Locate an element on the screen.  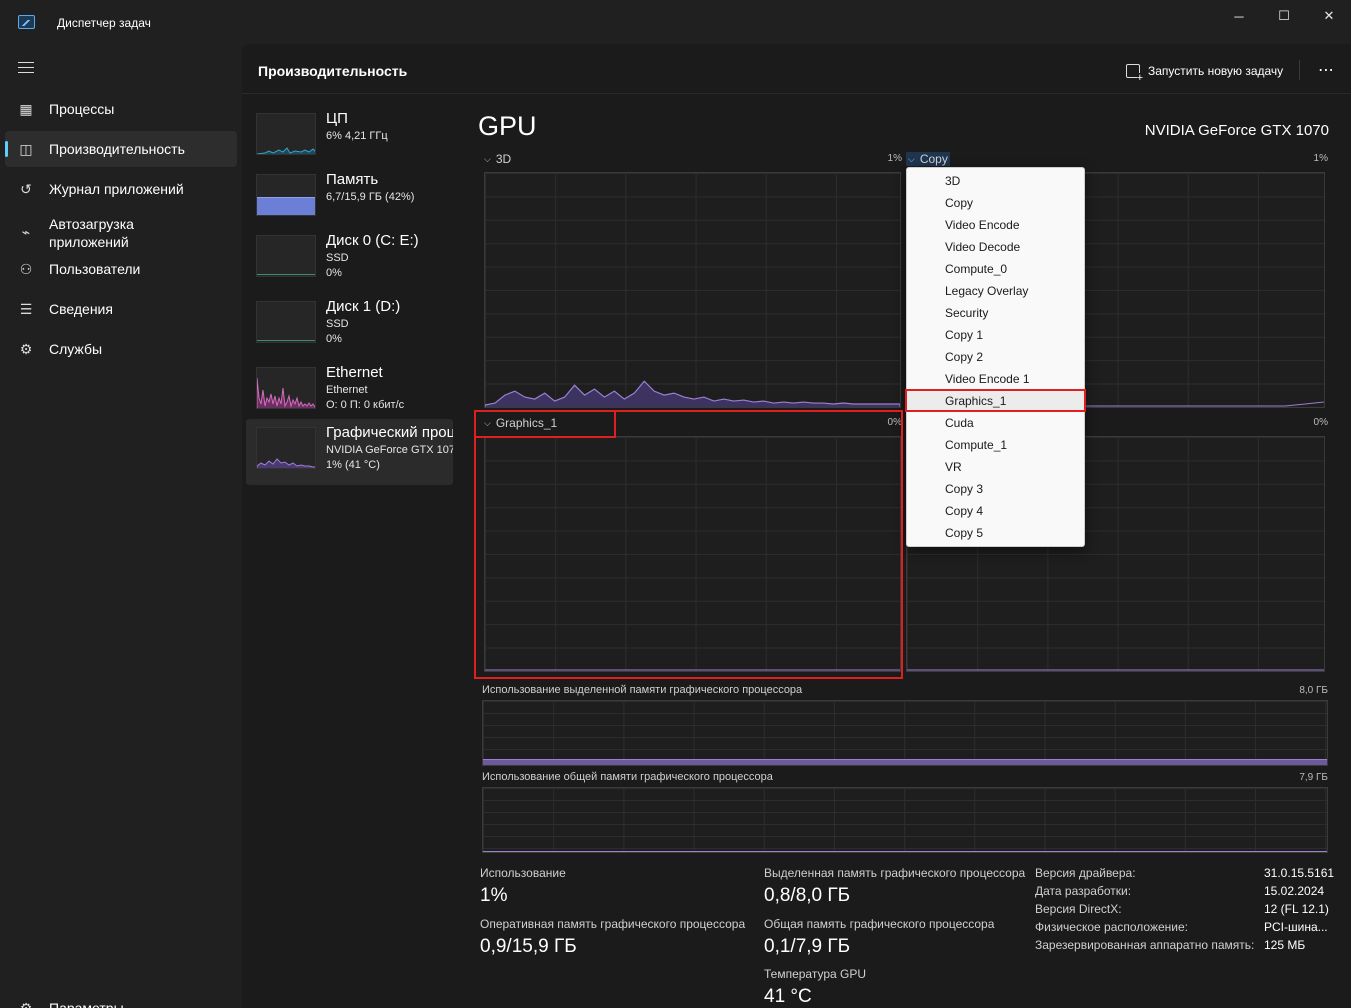
dropdown-item-security: Security is located at coordinates (995, 313).